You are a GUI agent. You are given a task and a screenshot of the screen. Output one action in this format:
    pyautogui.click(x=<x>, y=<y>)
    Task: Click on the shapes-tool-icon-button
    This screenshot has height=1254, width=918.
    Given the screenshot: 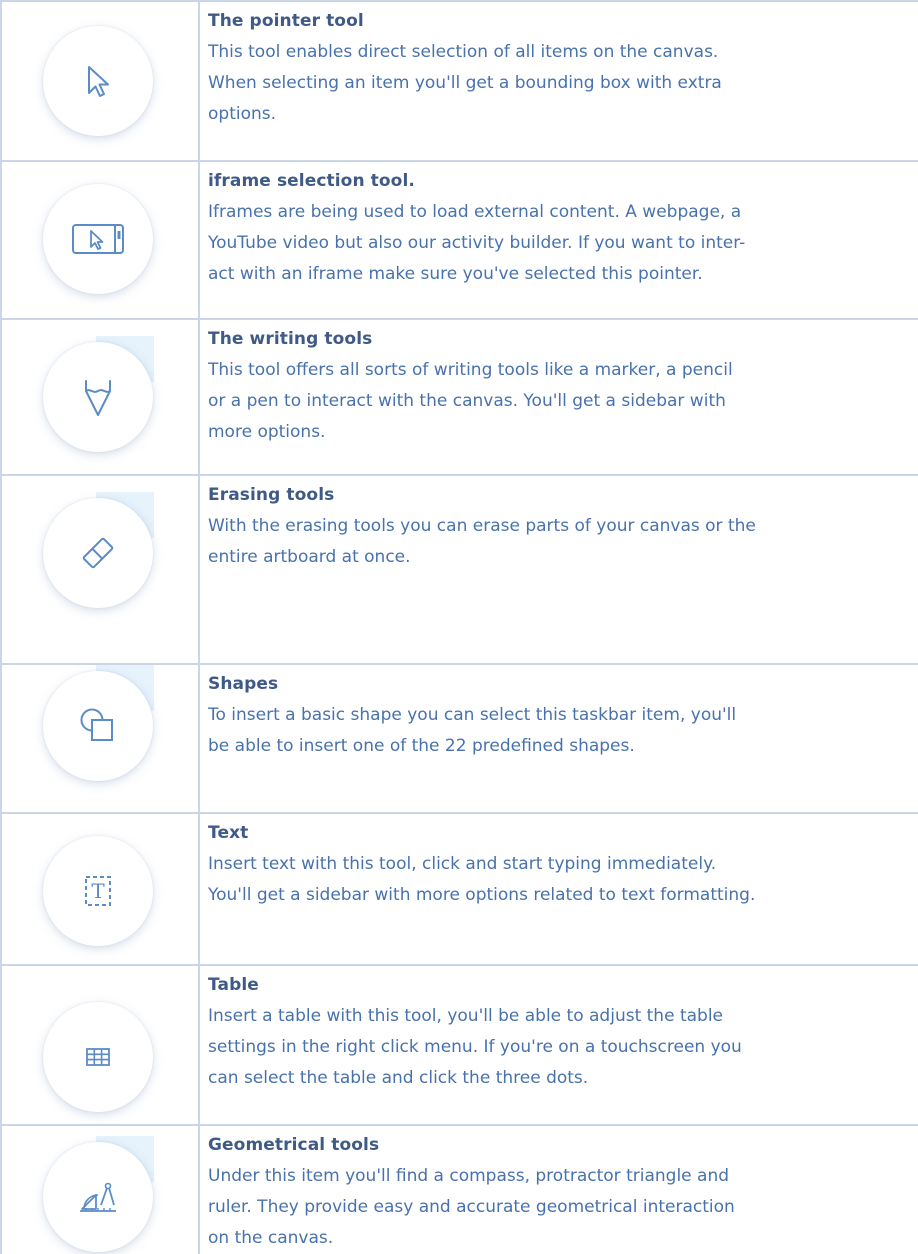 What is the action you would take?
    pyautogui.click(x=98, y=726)
    